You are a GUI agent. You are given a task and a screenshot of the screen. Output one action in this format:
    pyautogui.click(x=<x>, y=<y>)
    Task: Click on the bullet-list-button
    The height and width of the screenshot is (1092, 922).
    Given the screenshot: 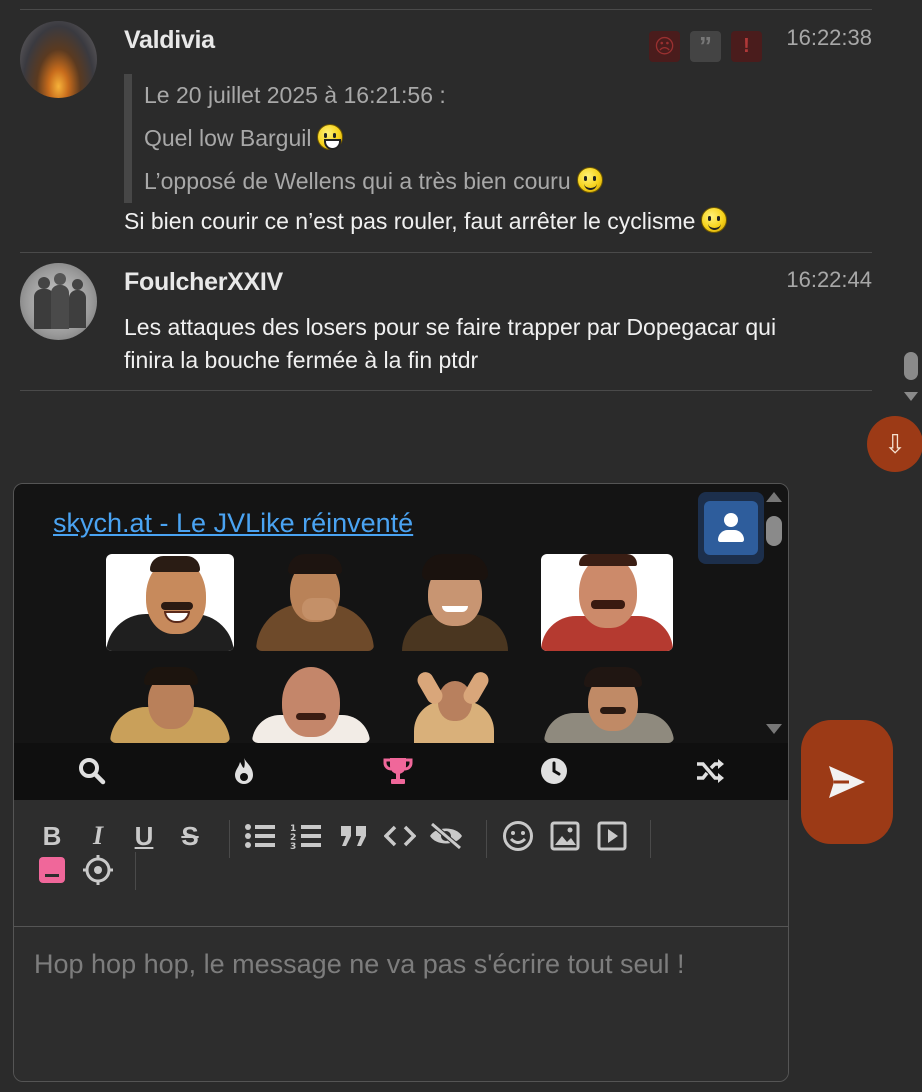 What is the action you would take?
    pyautogui.click(x=260, y=836)
    